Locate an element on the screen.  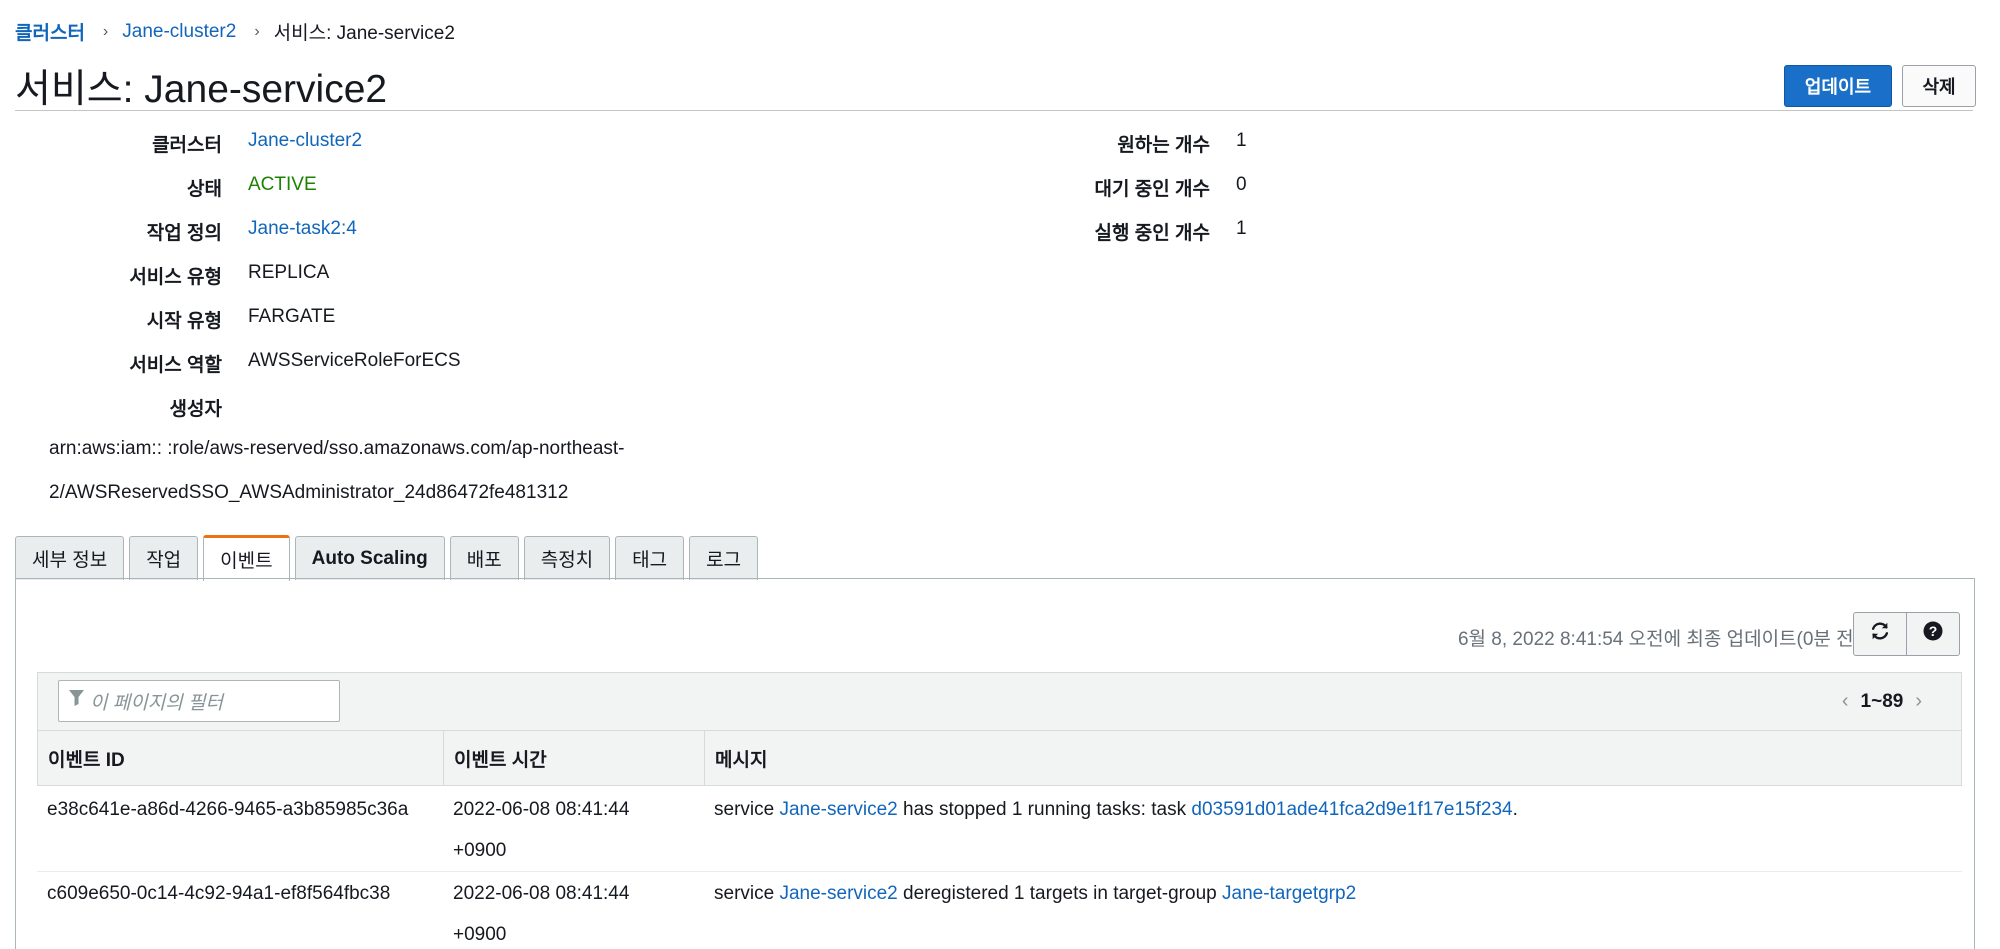
chevron-left-icon: ‹ is located at coordinates (1845, 701).